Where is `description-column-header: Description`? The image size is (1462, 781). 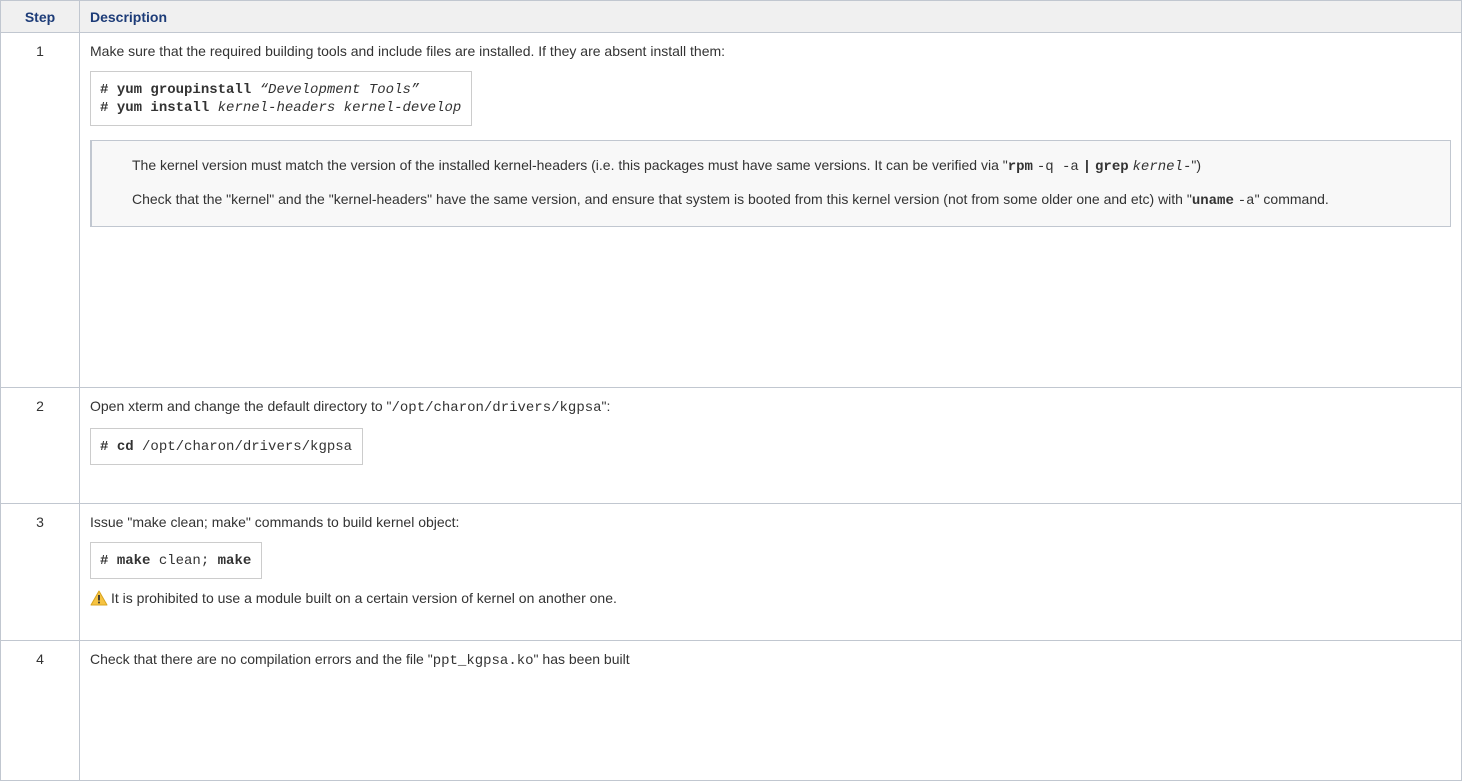
description-column-header: Description is located at coordinates (770, 16).